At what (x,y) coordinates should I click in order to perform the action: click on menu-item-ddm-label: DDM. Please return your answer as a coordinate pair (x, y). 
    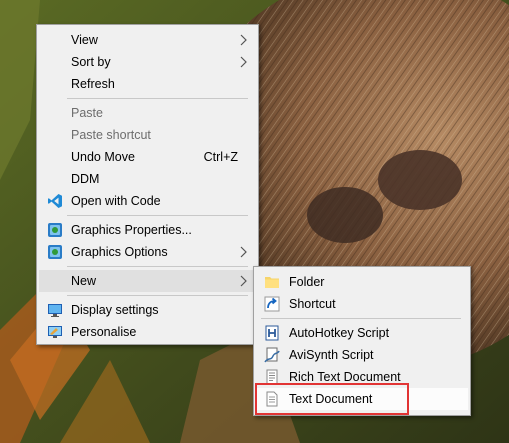
    Looking at the image, I should click on (85, 179).